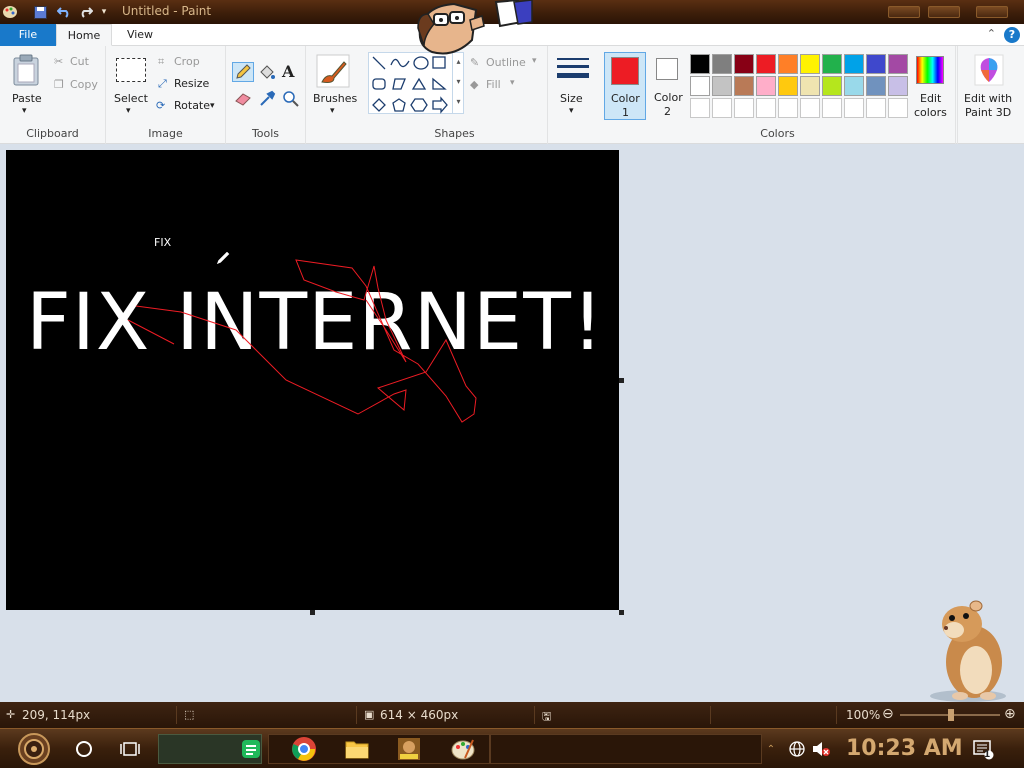 The width and height of the screenshot is (1024, 768). I want to click on eraser-icon, so click(243, 99).